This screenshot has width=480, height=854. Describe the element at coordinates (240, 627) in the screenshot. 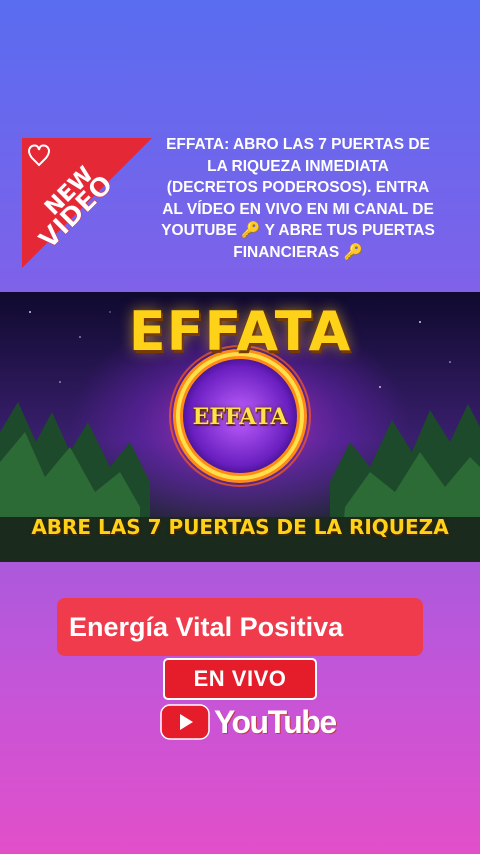

I see `channel-name: Energía Vital Positiva` at that location.